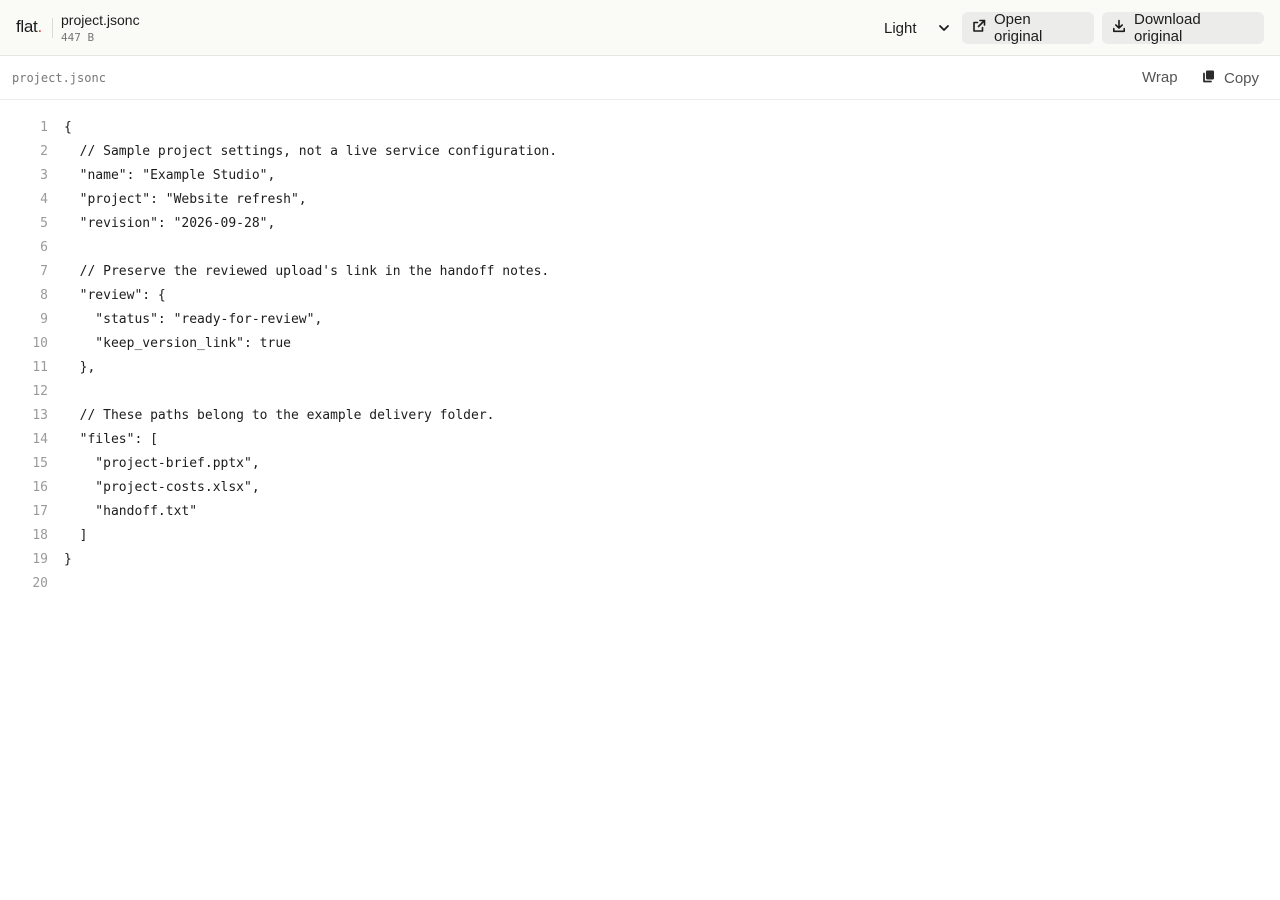  What do you see at coordinates (193, 319) in the screenshot?
I see `line-content: "status": "ready-for-review",` at bounding box center [193, 319].